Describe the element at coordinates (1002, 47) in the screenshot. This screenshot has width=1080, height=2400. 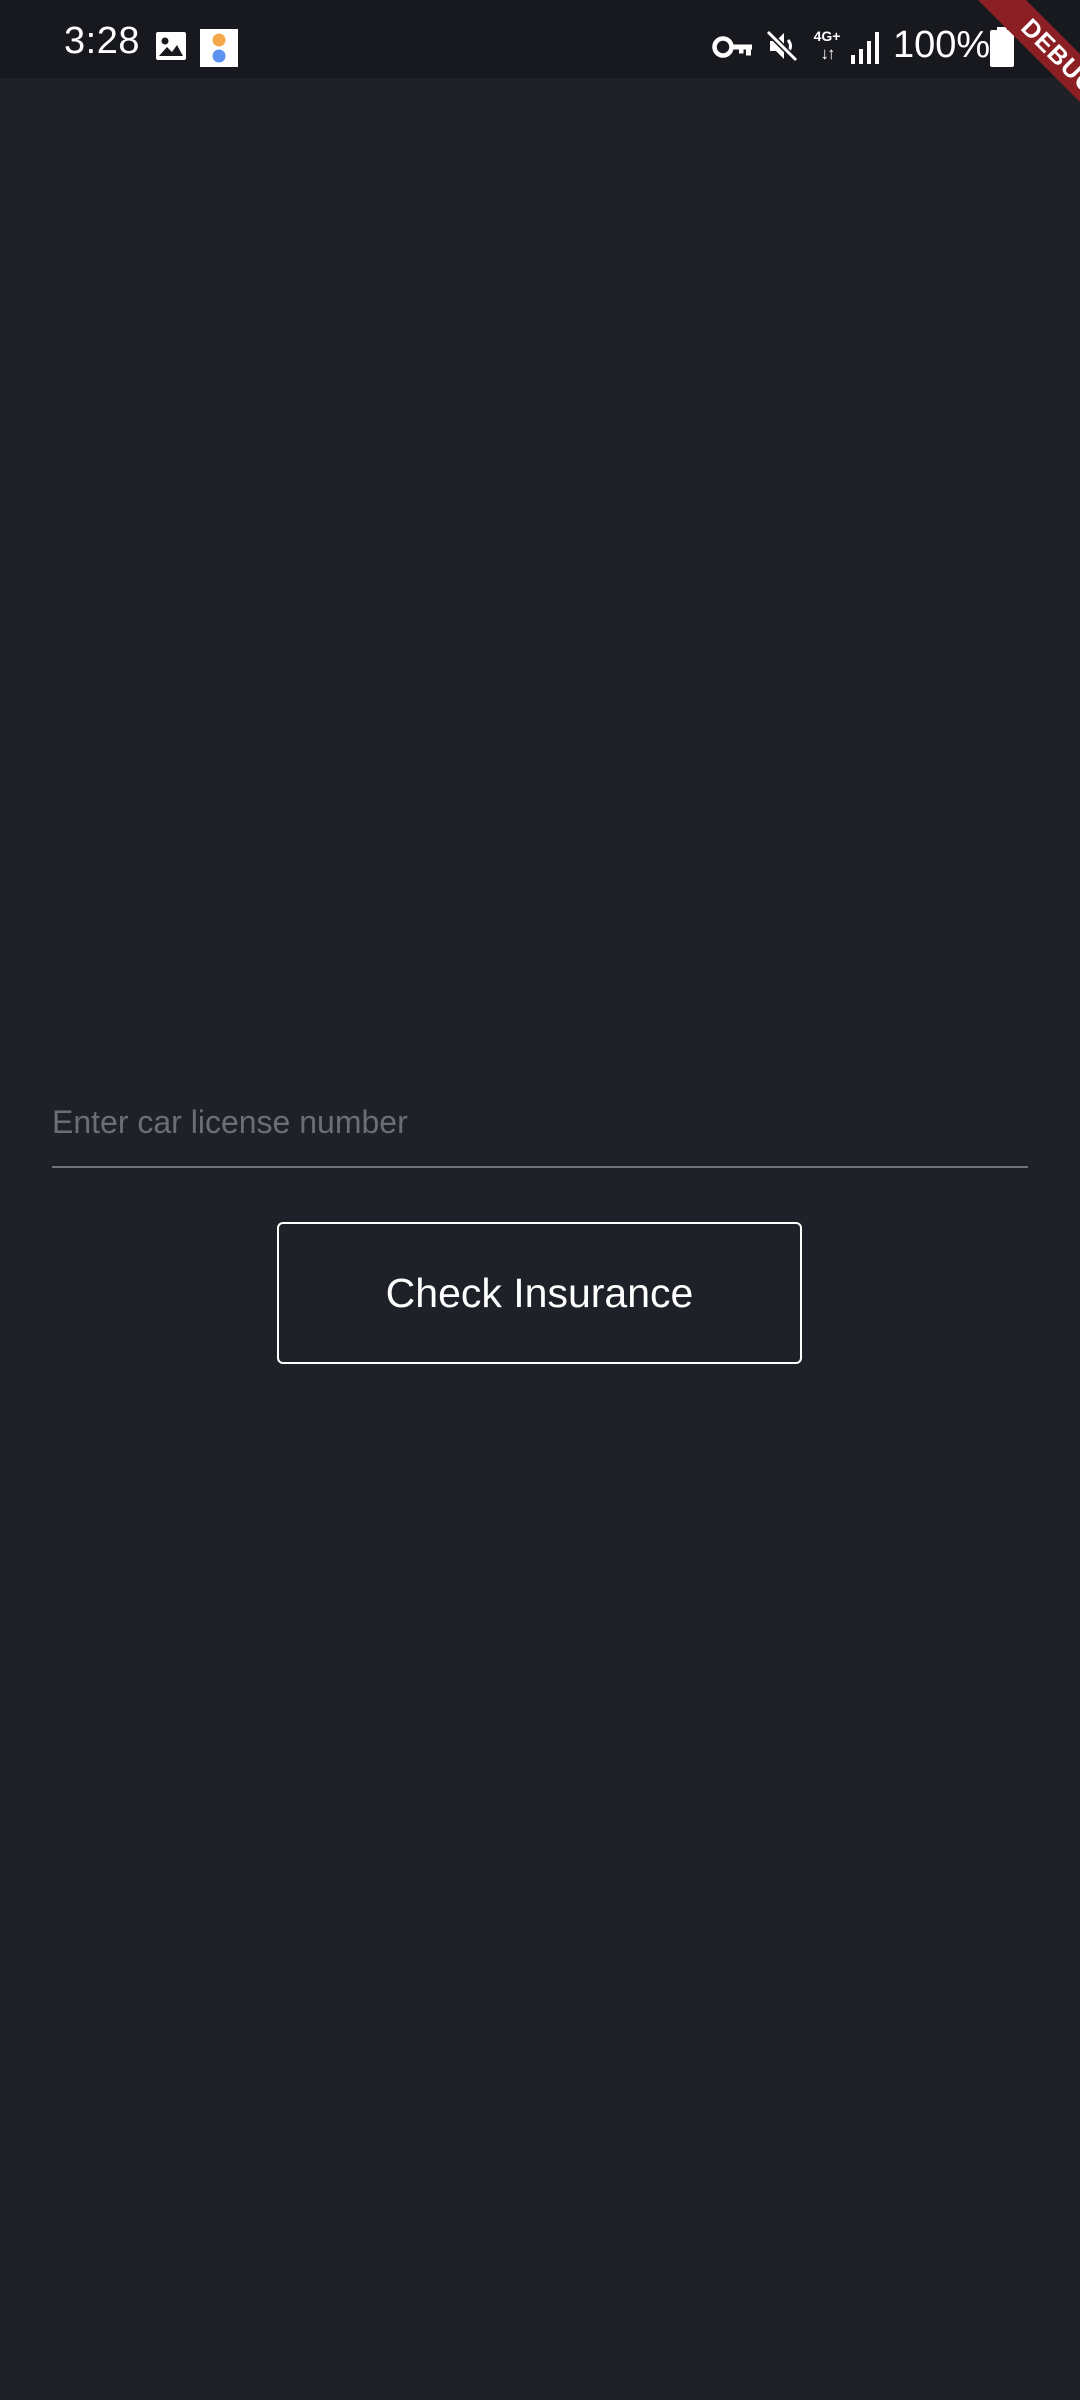
I see `battery-icon` at that location.